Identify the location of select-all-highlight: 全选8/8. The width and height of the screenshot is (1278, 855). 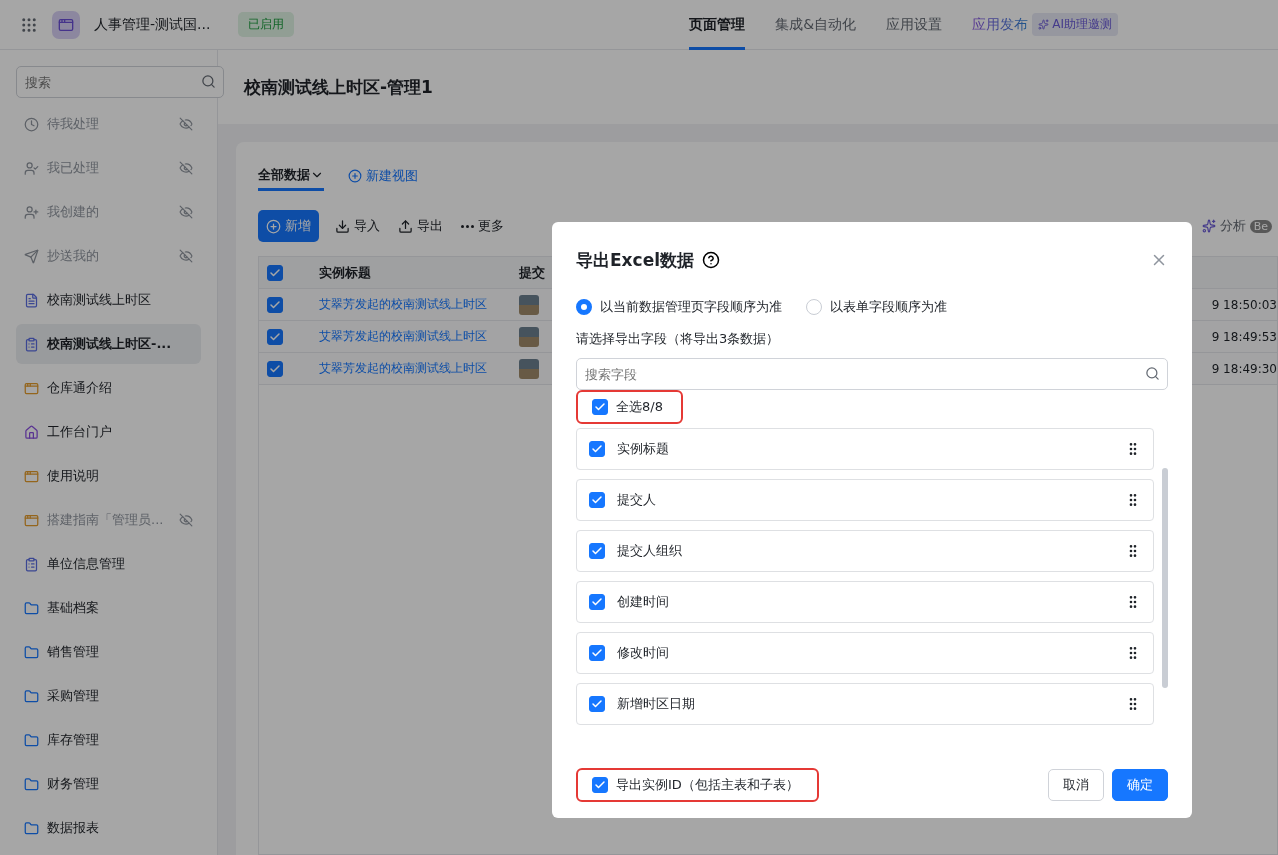
(629, 407).